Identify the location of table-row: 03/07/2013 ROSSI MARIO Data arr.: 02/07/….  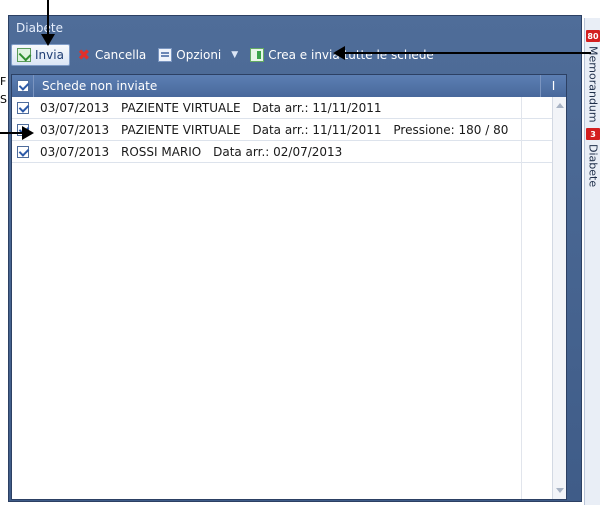
(282, 152).